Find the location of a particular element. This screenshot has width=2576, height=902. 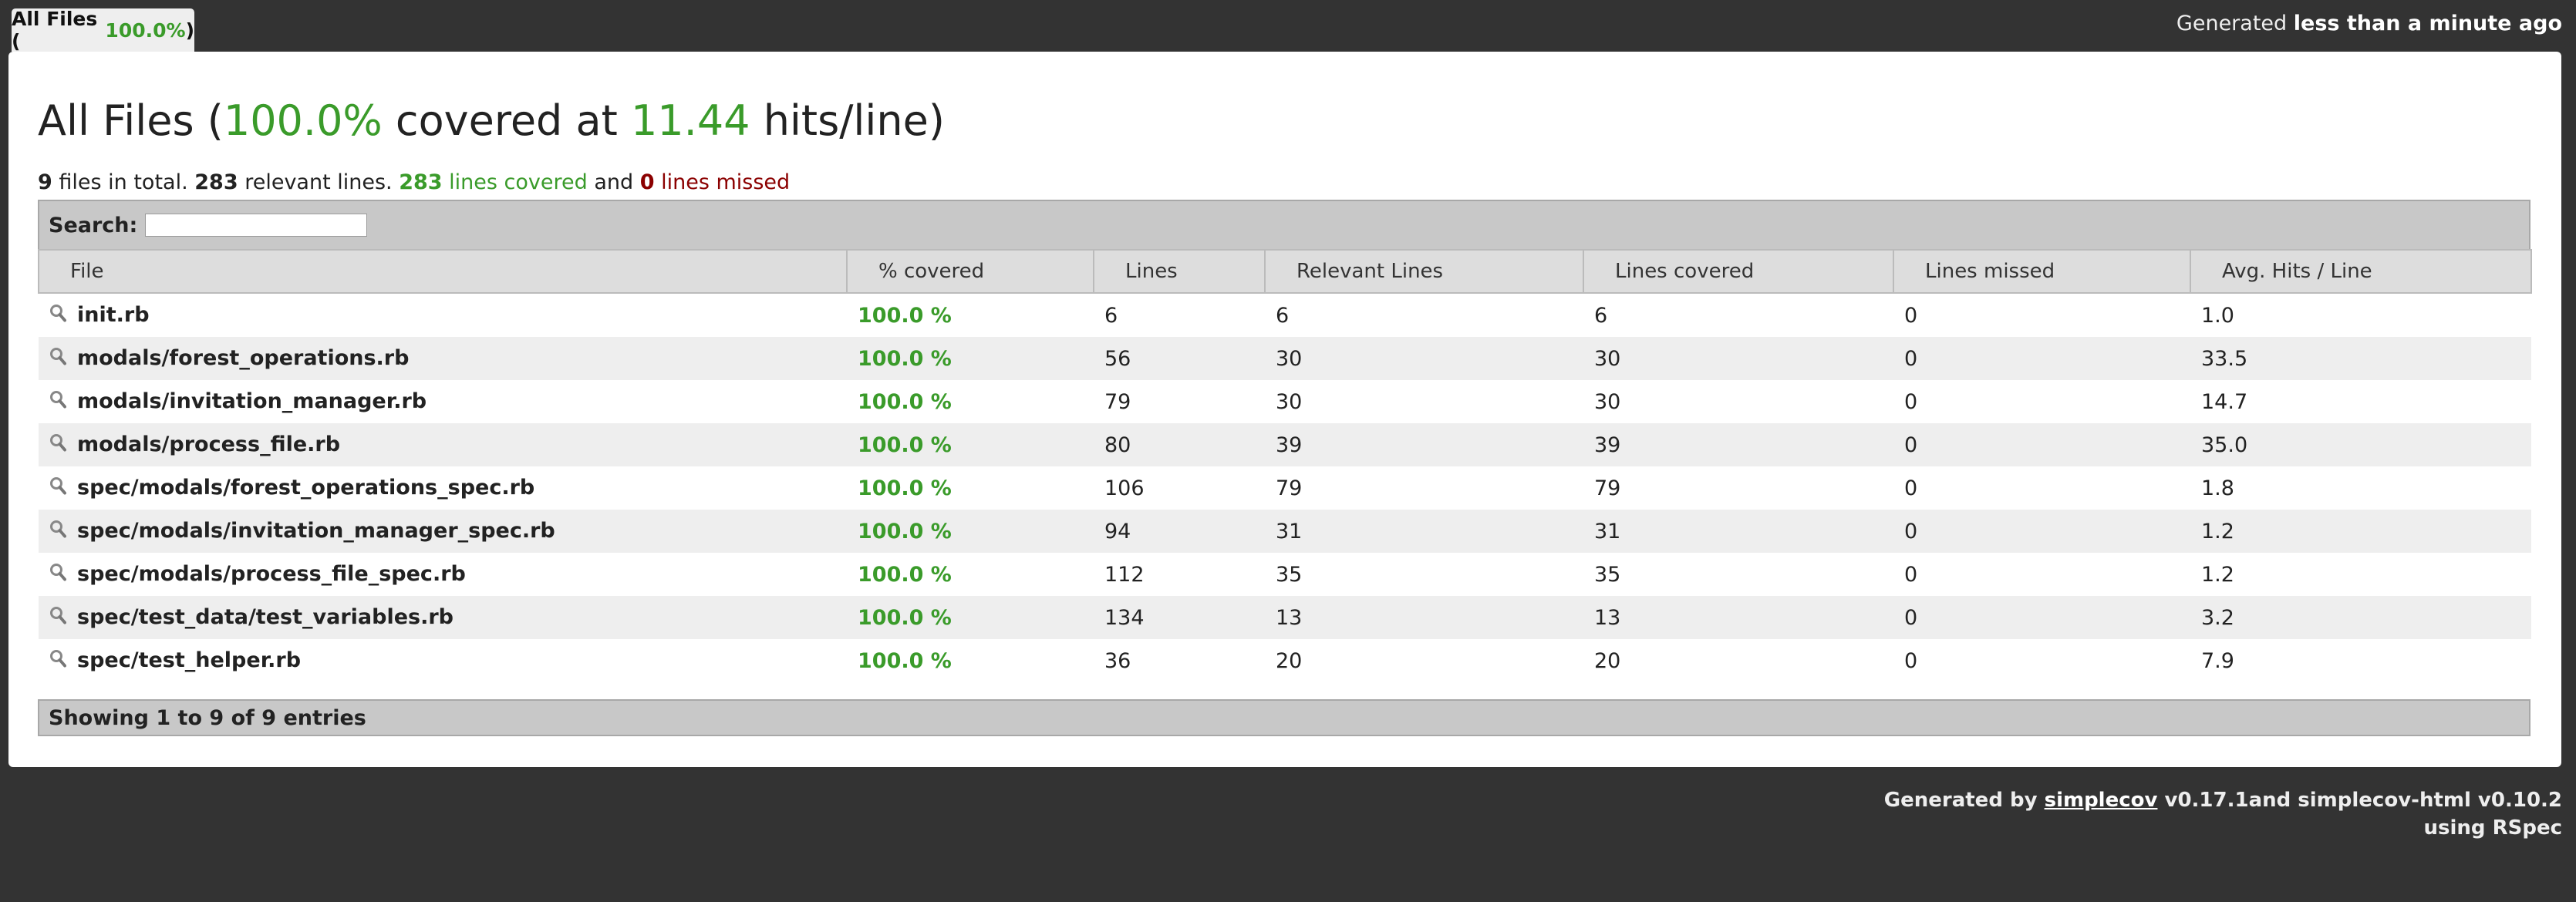

tab-label-prefix: All Files ( is located at coordinates (55, 30).